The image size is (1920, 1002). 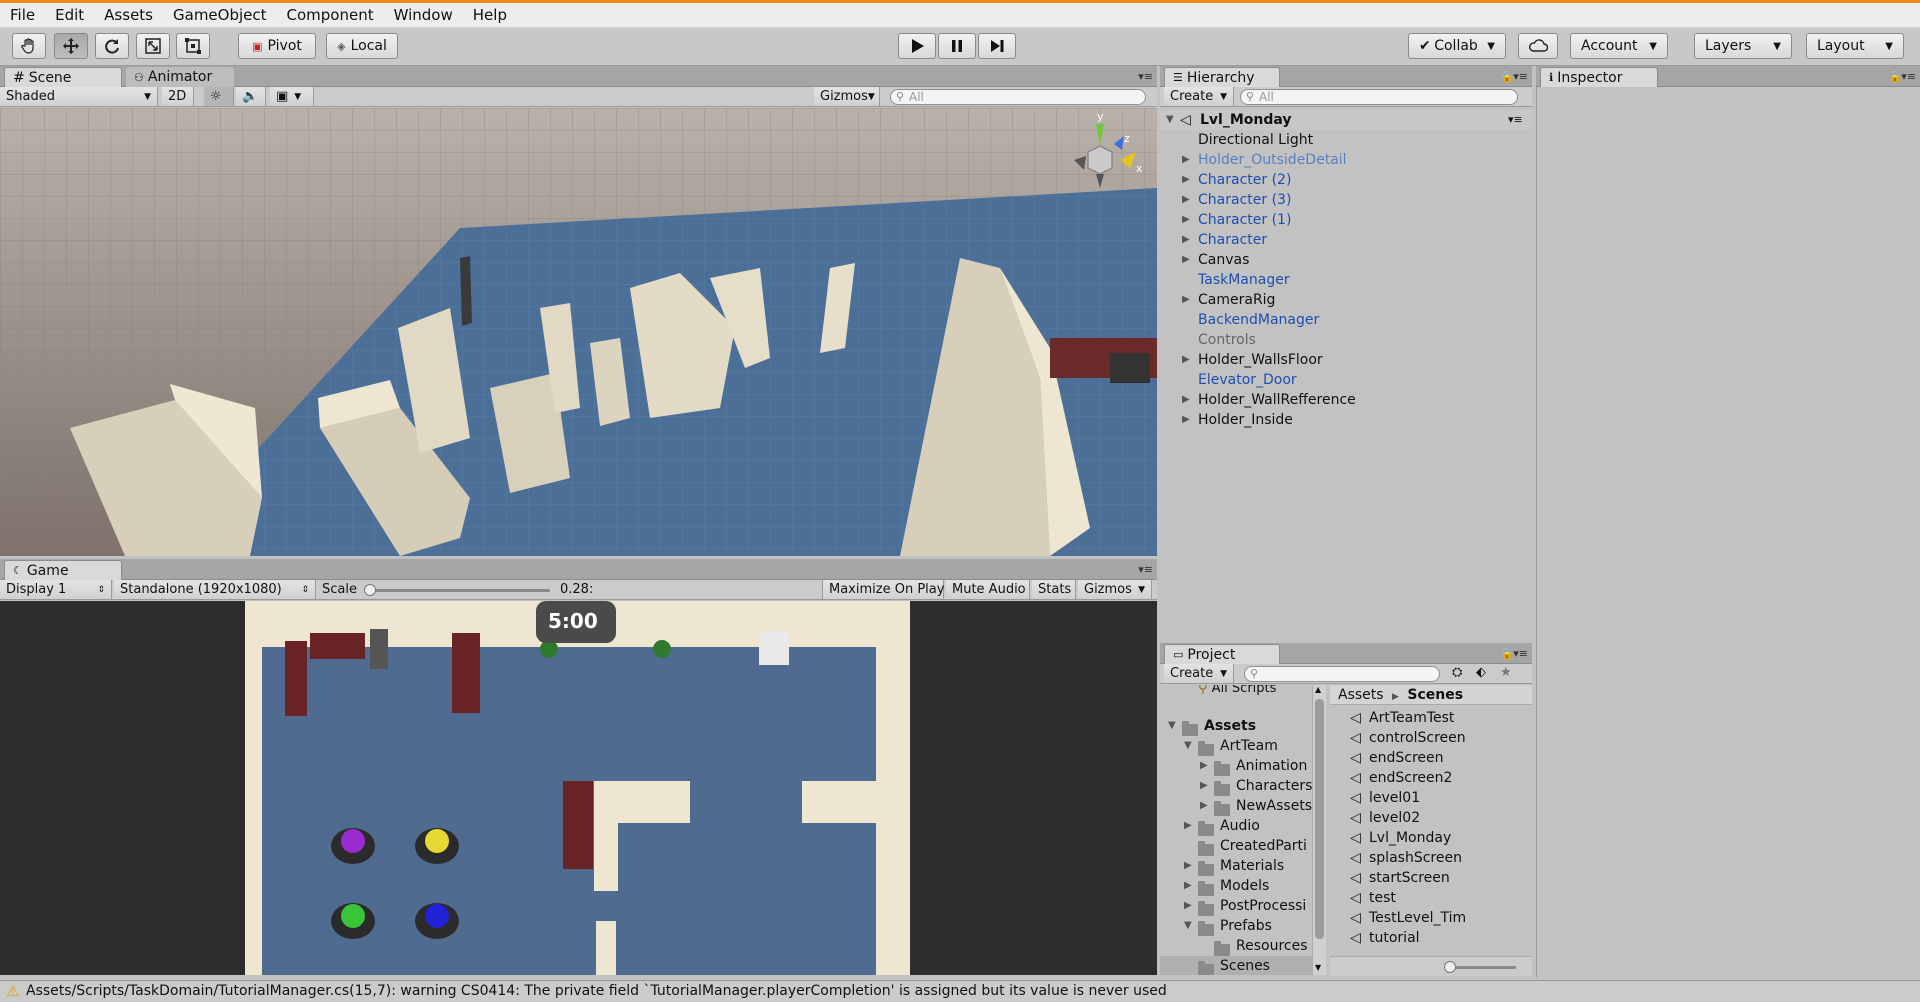 I want to click on breadcrumb-scenes: Scenes, so click(x=1435, y=695).